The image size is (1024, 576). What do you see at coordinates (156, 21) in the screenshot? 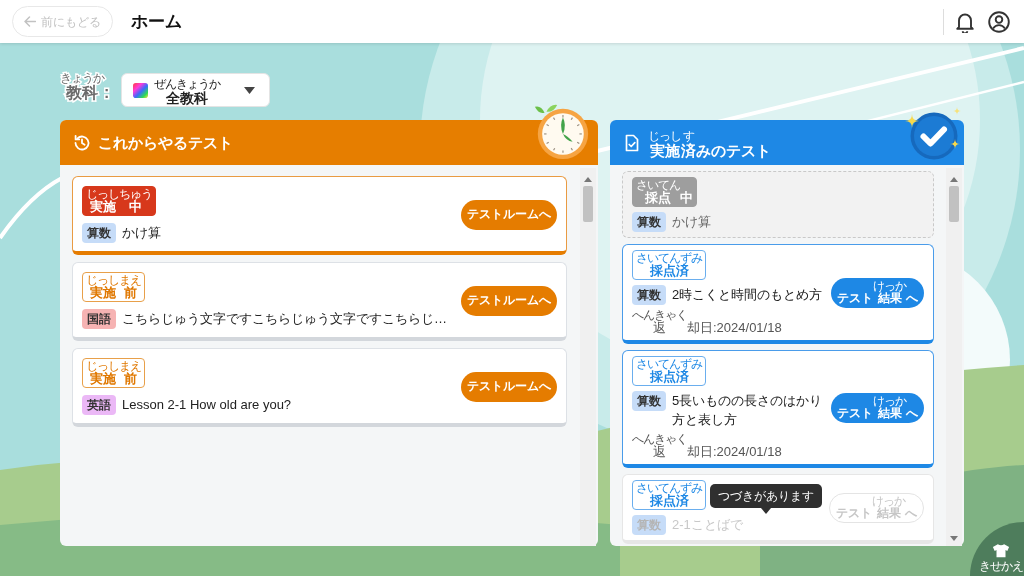
I see `page-title: ホーム` at bounding box center [156, 21].